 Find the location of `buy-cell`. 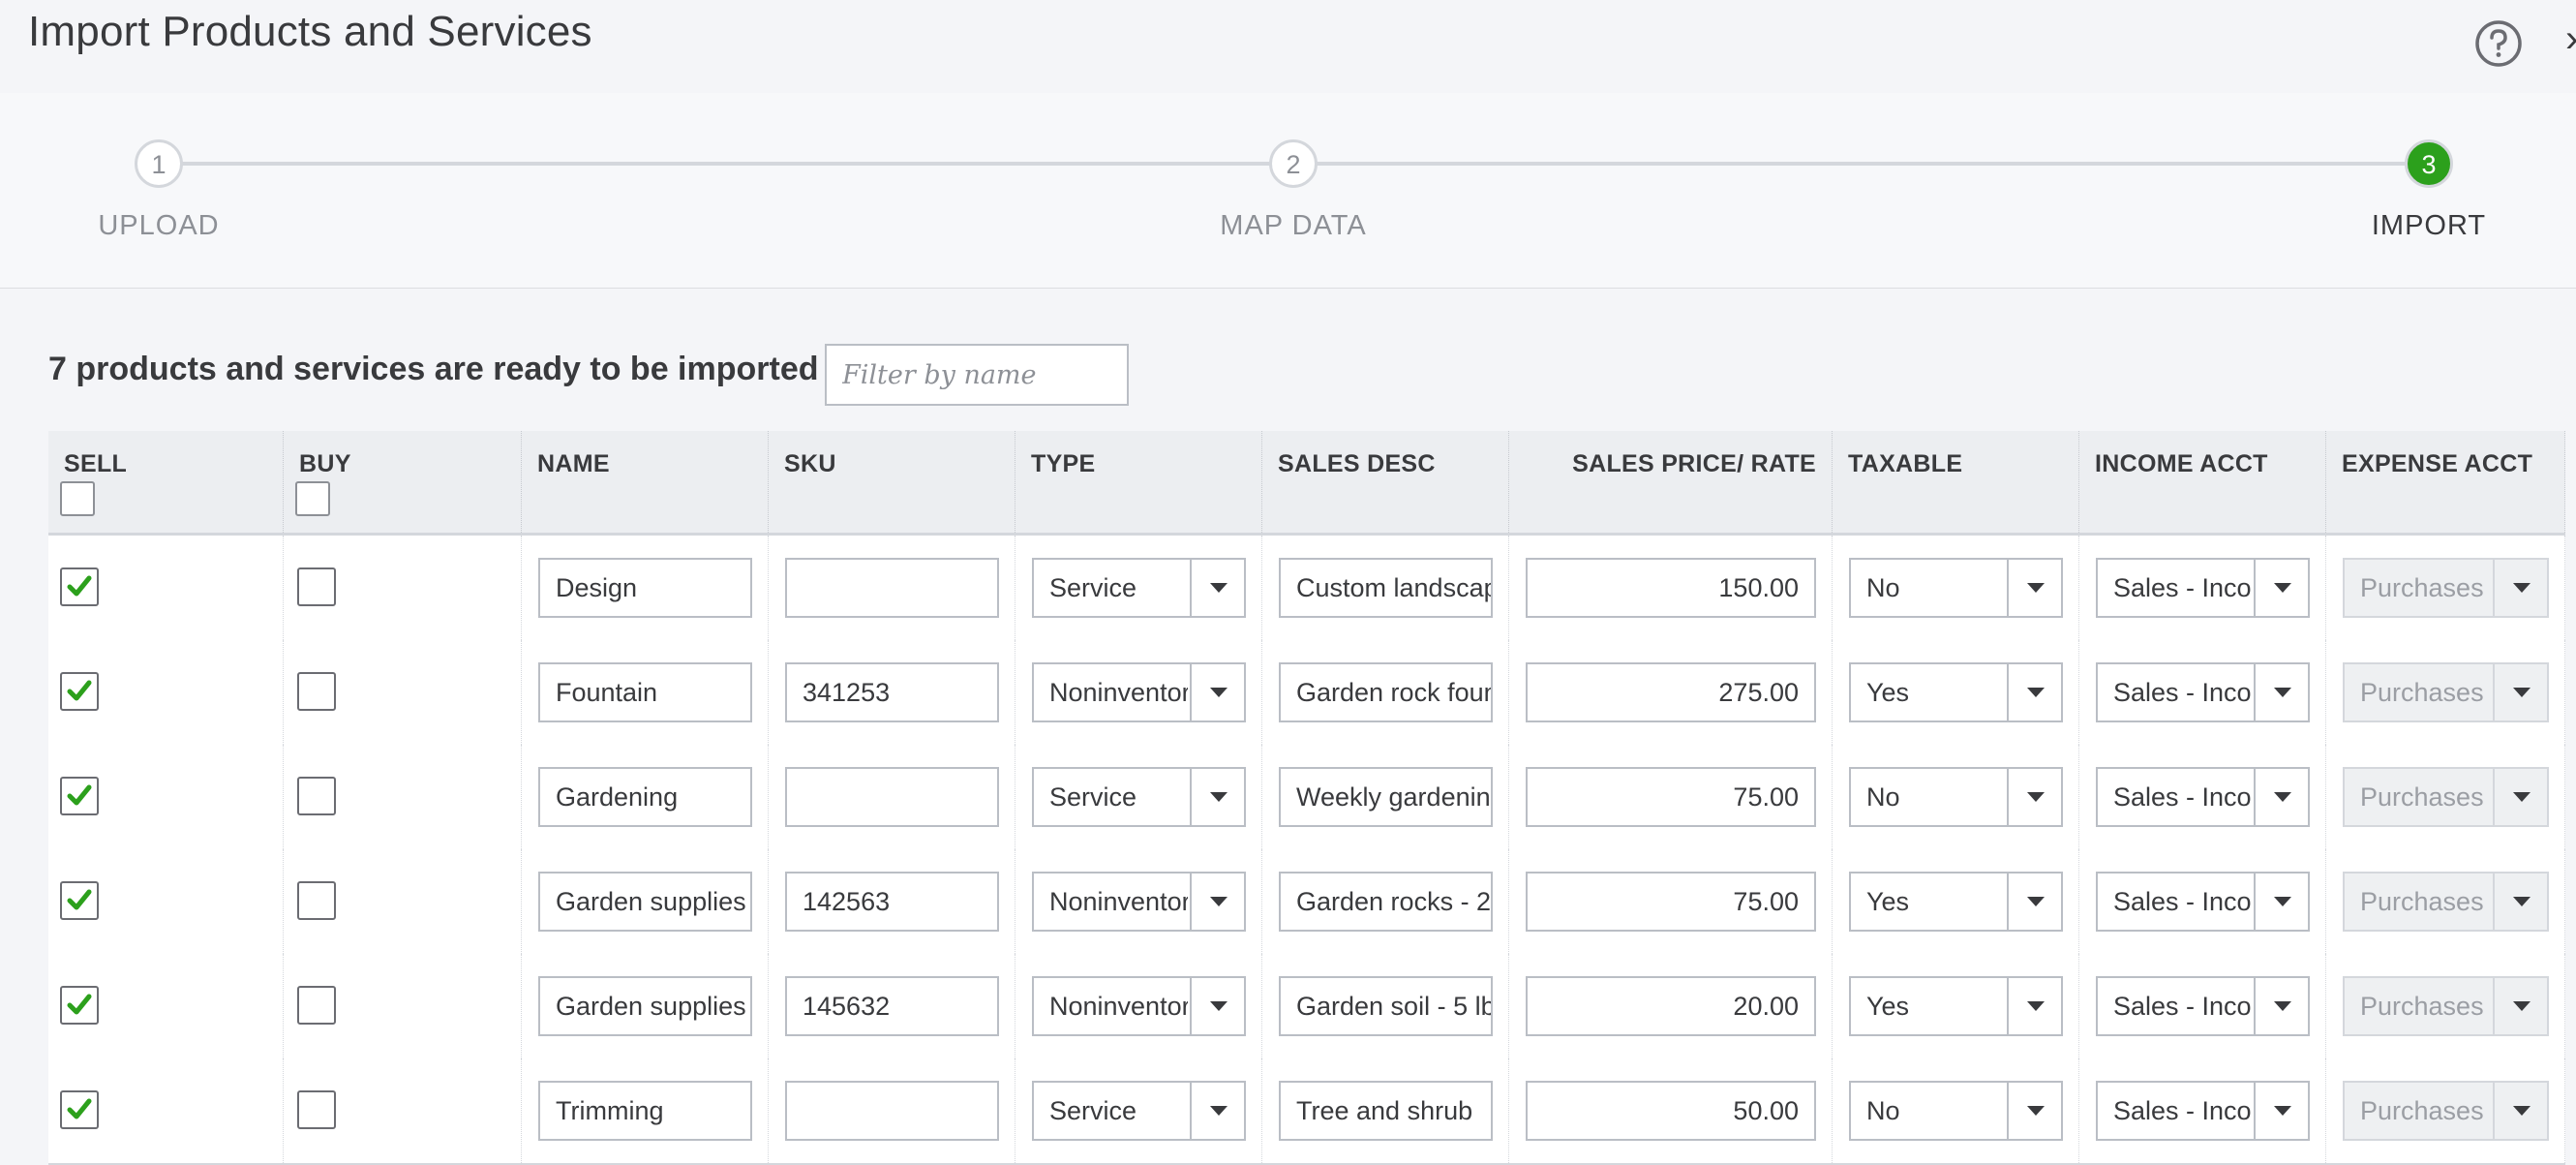

buy-cell is located at coordinates (403, 1006).